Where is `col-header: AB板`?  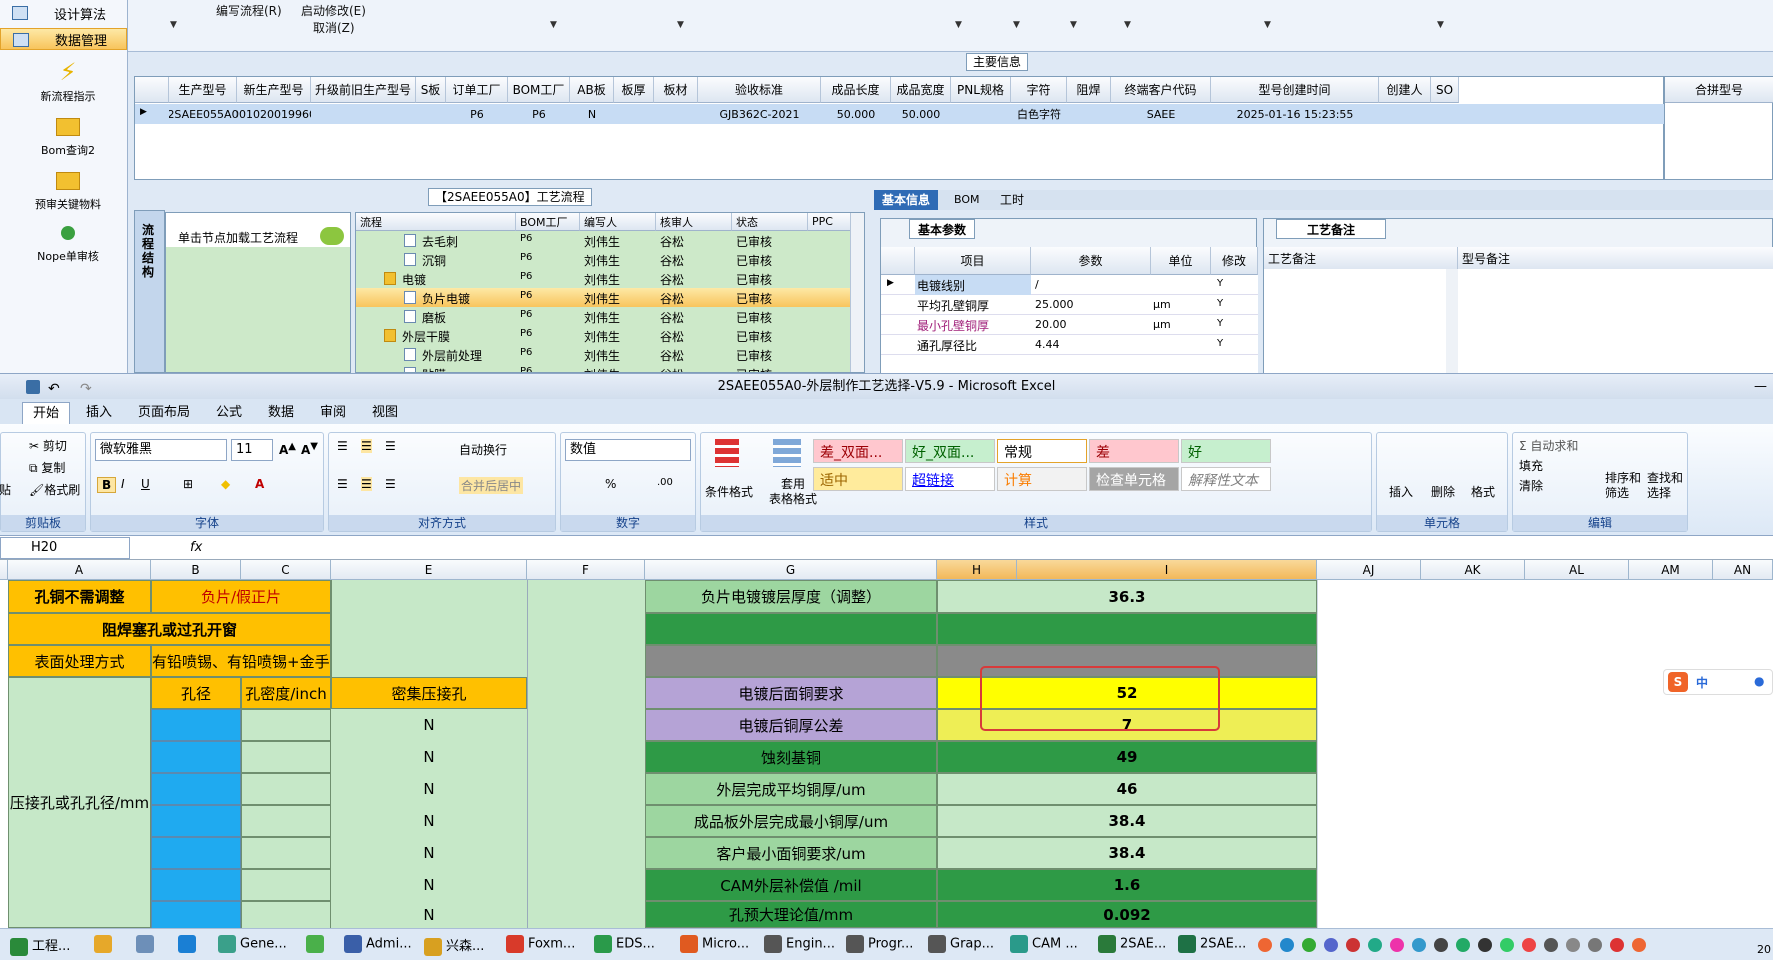 col-header: AB板 is located at coordinates (592, 90).